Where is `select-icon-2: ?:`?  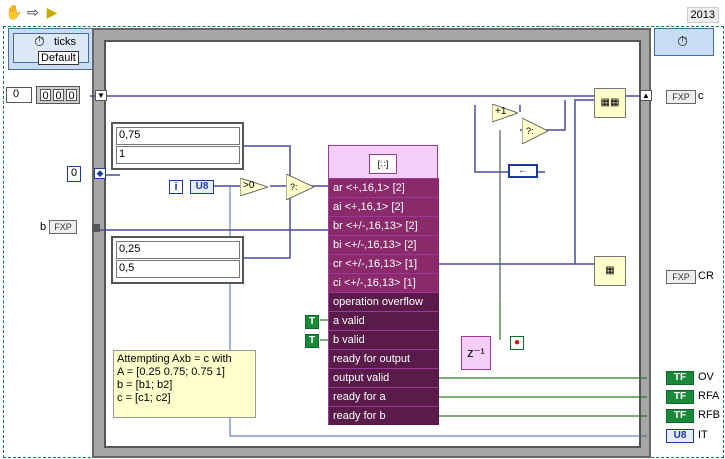 select-icon-2: ?: is located at coordinates (535, 131).